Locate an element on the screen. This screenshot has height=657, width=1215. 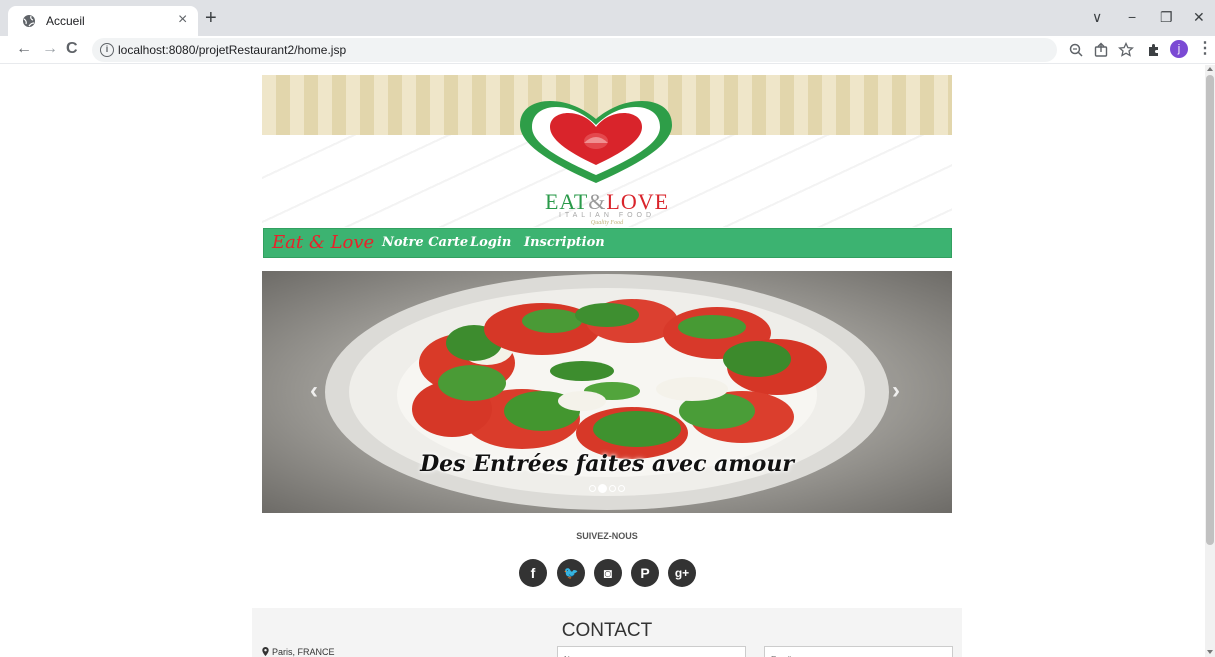
restore-button: ❐ is located at coordinates (1166, 17).